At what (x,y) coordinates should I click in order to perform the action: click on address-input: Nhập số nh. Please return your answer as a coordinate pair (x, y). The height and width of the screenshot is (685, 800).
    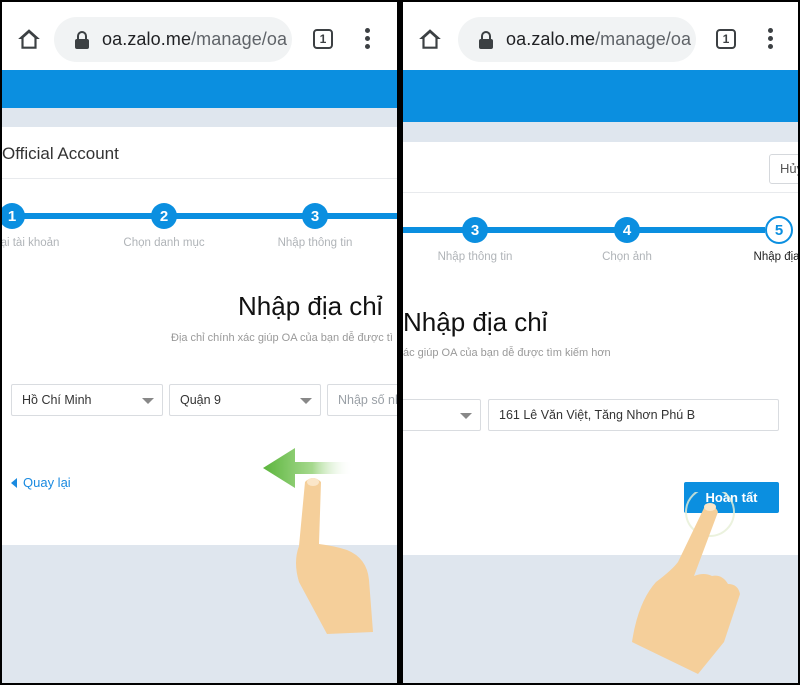
    Looking at the image, I should click on (363, 400).